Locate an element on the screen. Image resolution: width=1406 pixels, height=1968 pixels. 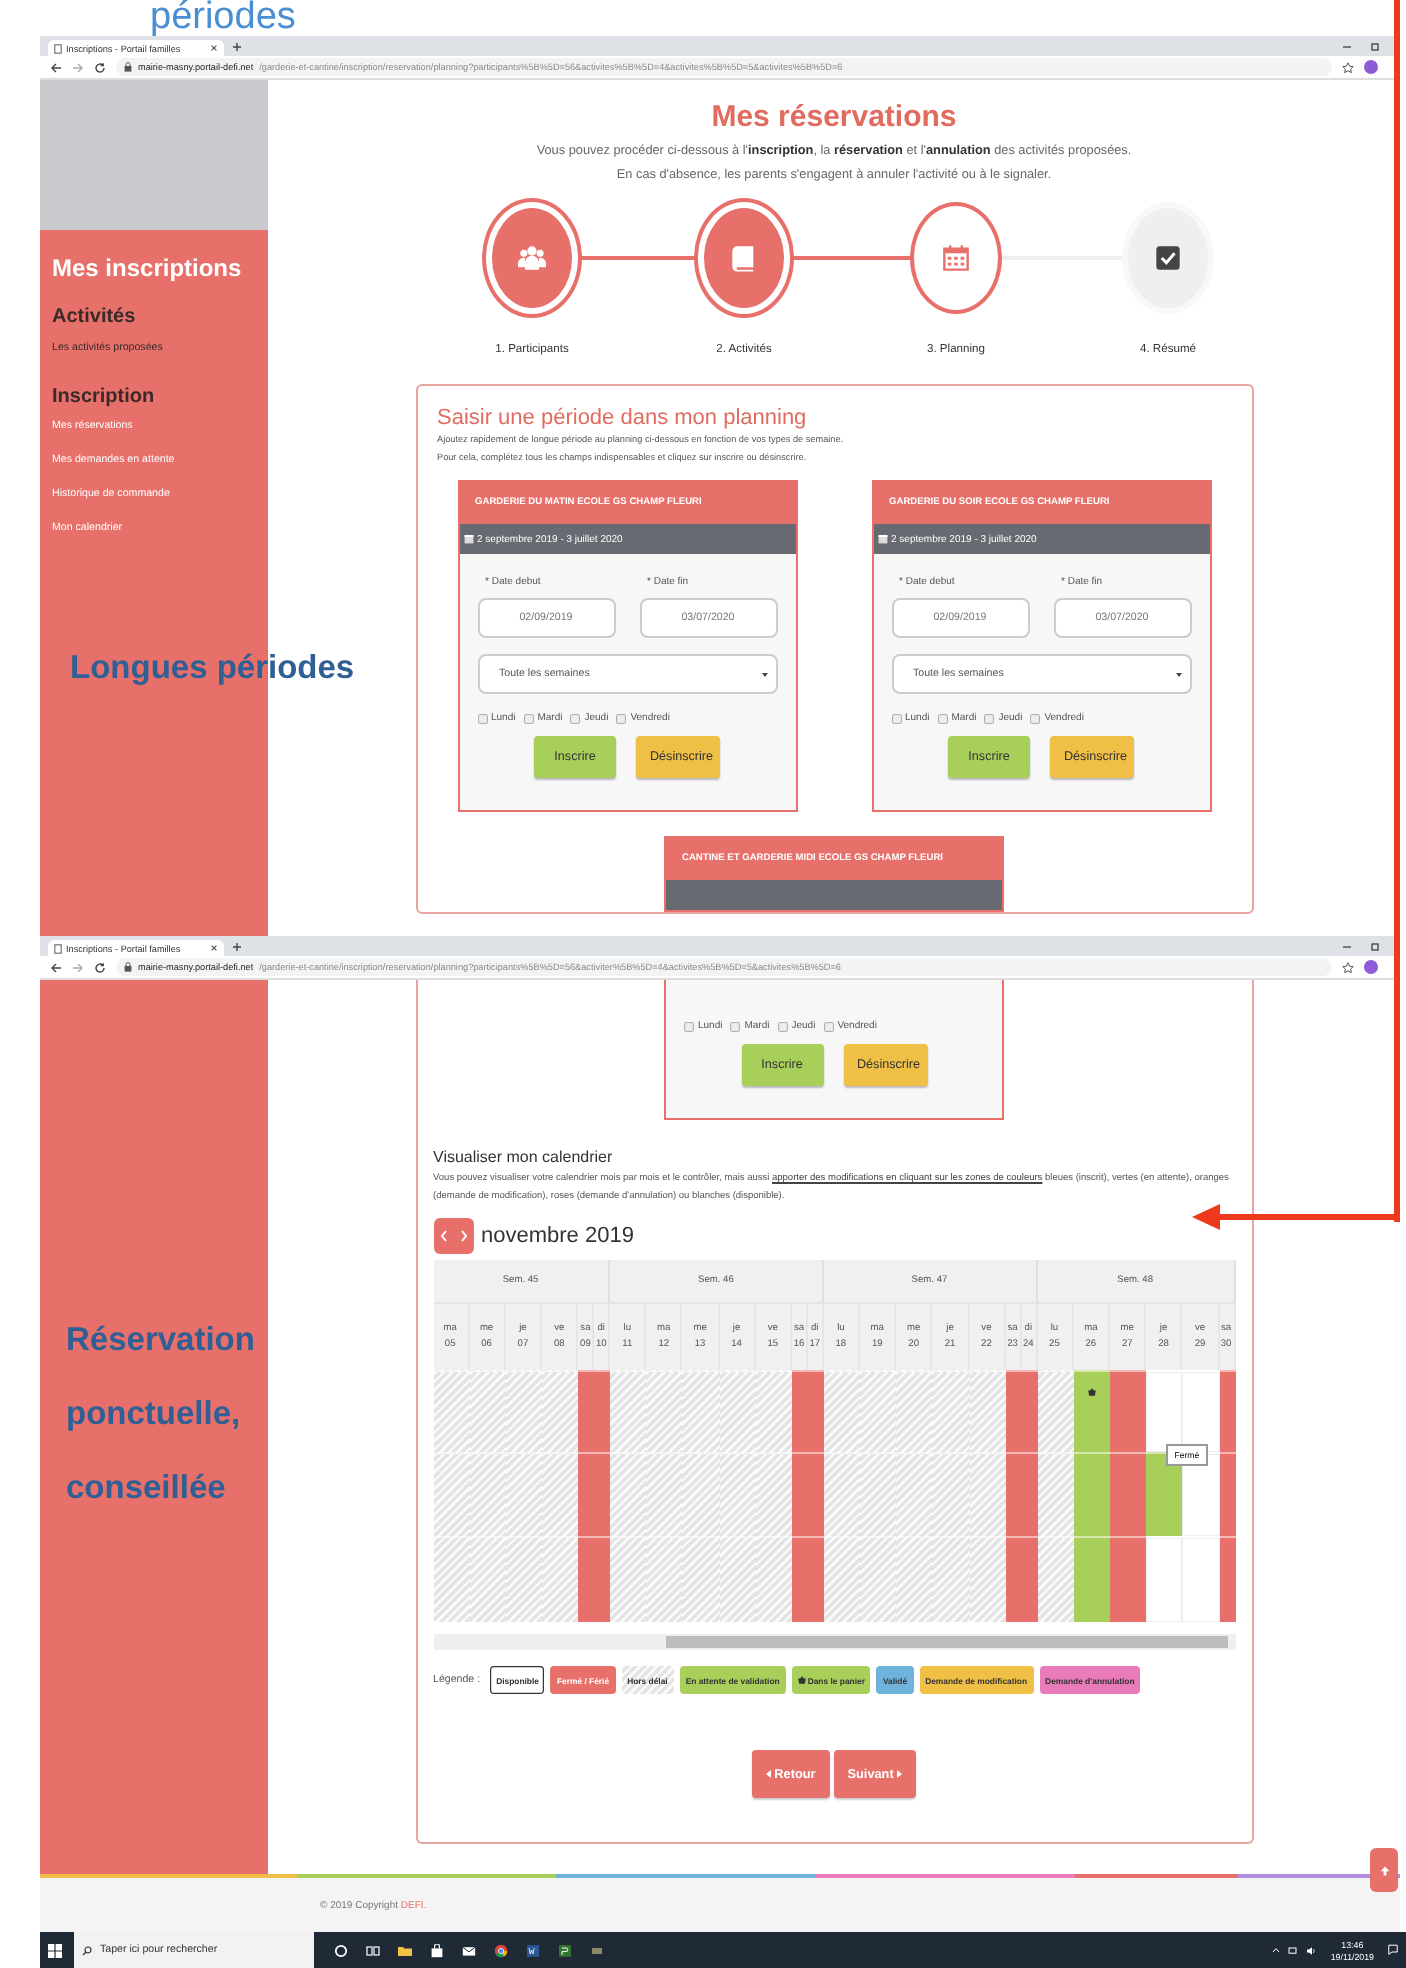
notification-icon is located at coordinates (1393, 1950).